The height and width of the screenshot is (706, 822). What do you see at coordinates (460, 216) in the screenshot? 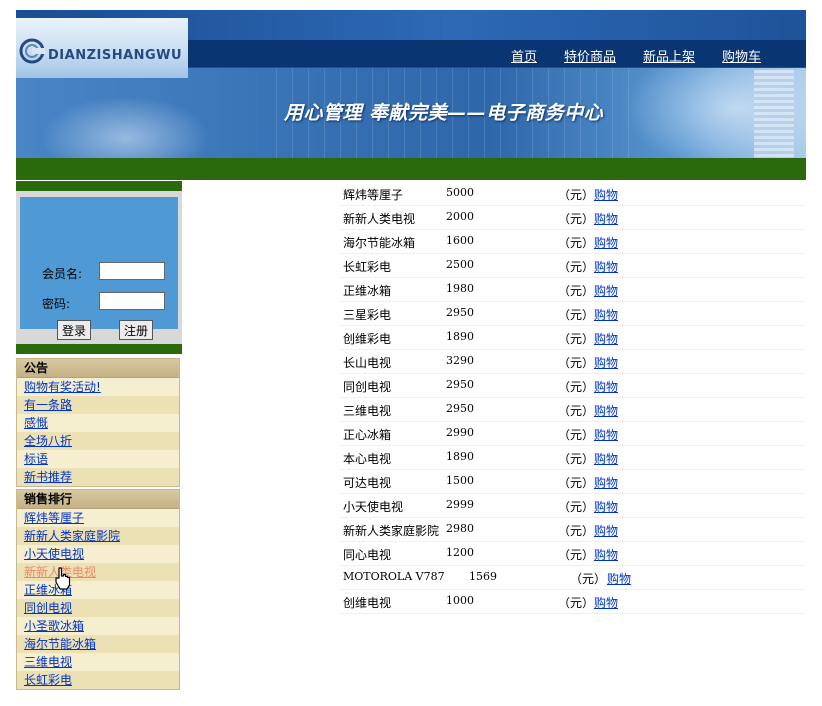
I see `product-price: 2000` at bounding box center [460, 216].